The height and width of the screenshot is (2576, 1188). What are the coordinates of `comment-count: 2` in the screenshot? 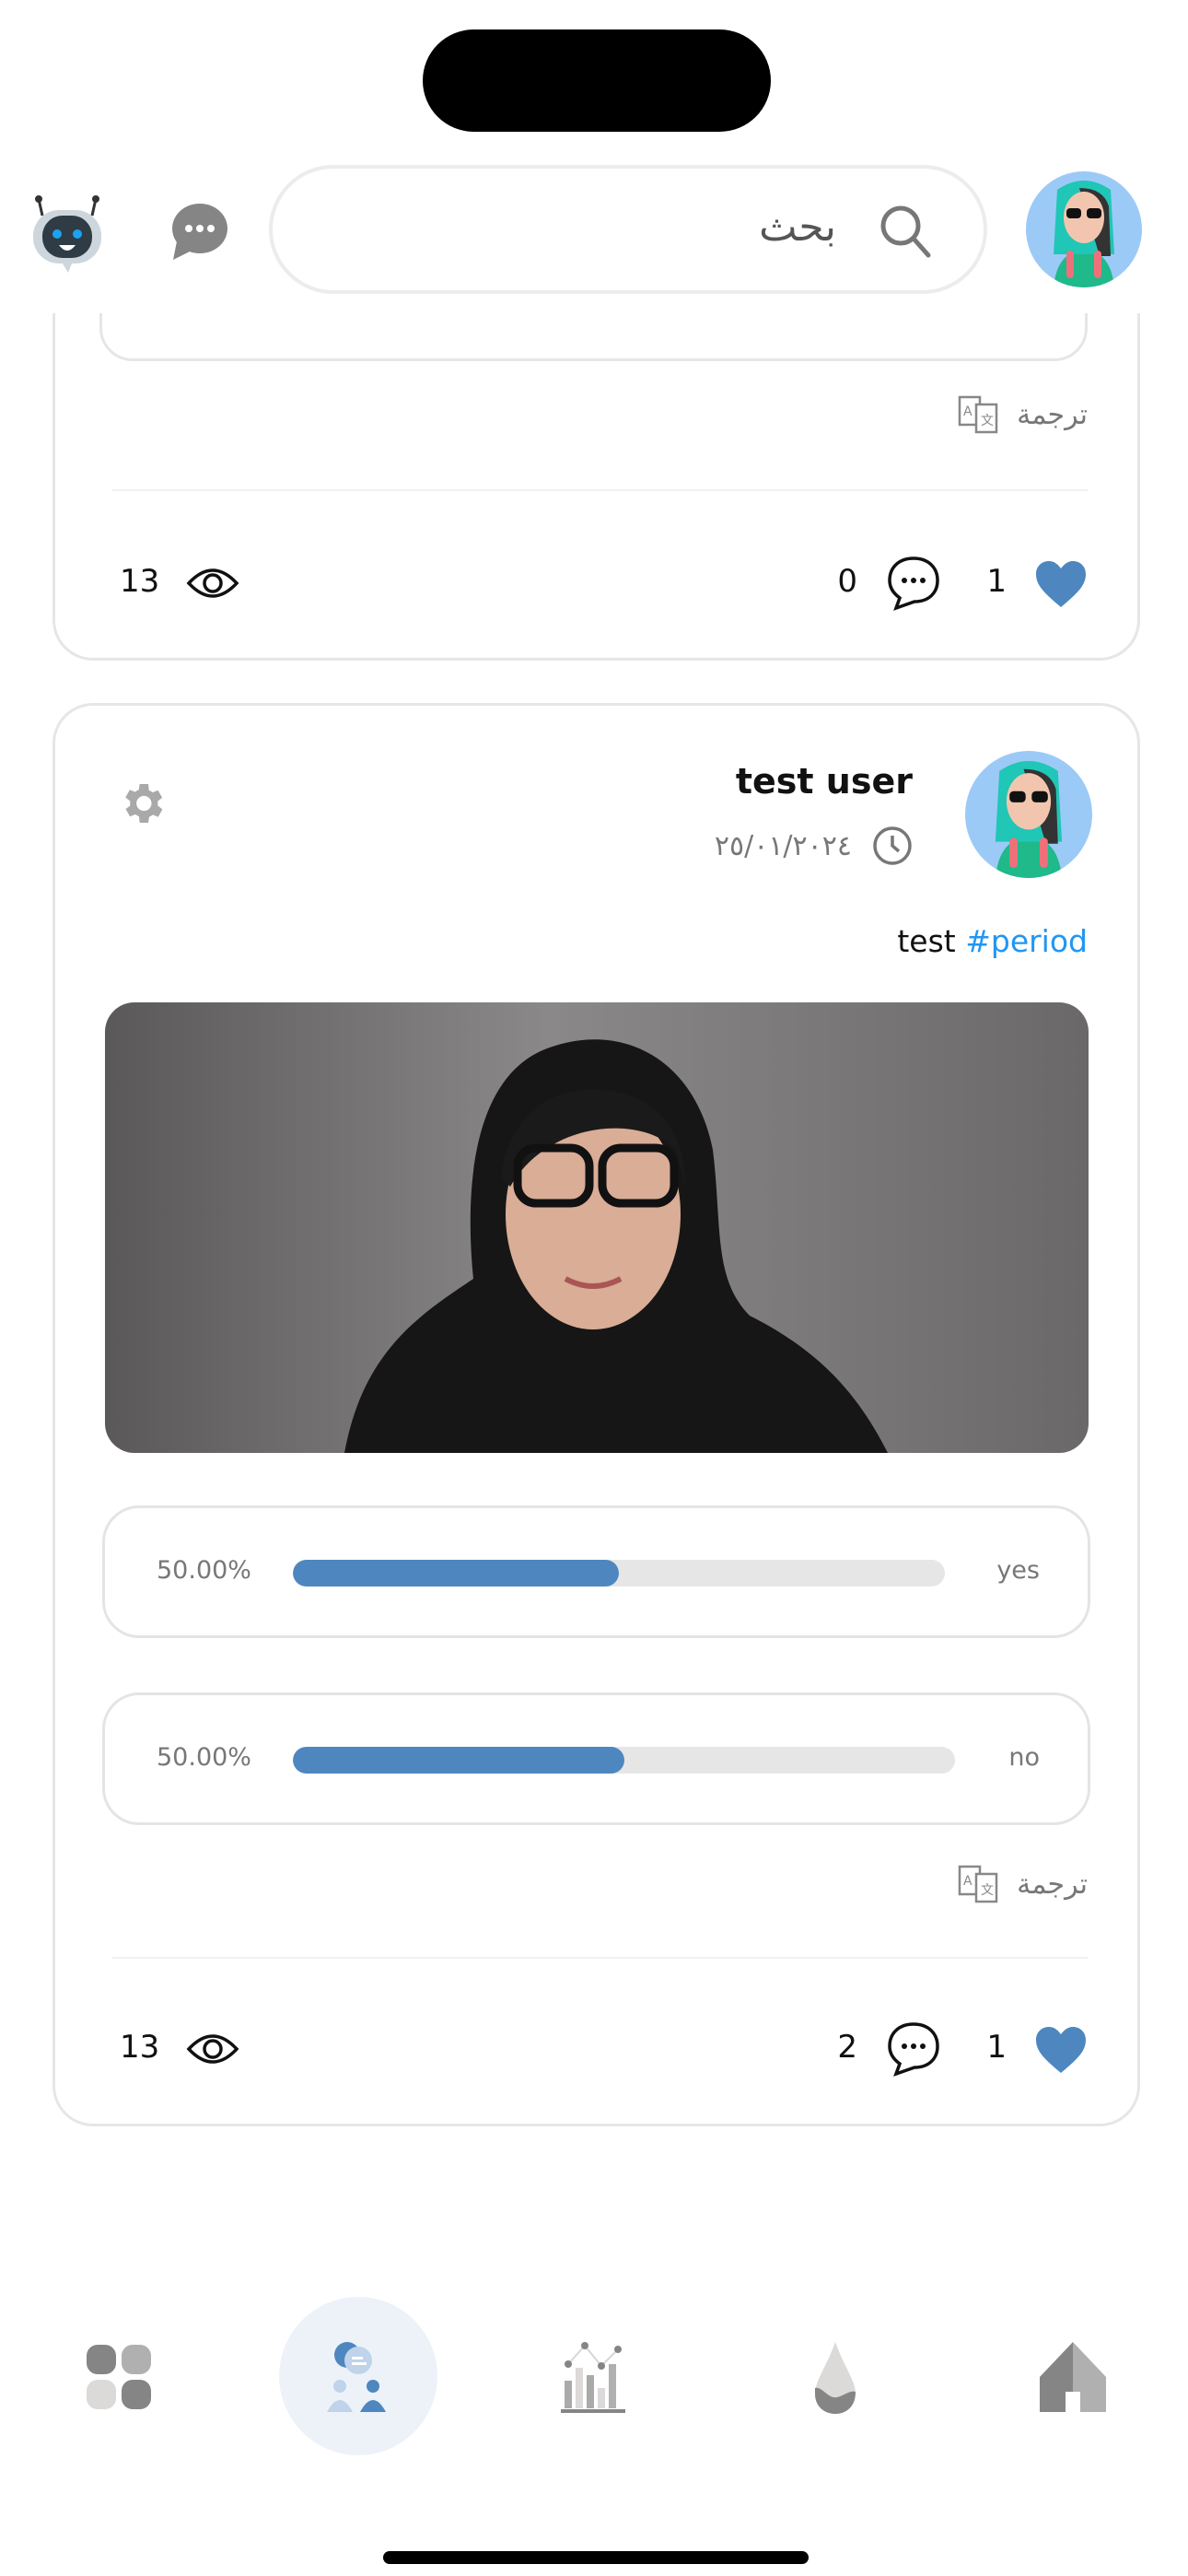 It's located at (847, 2047).